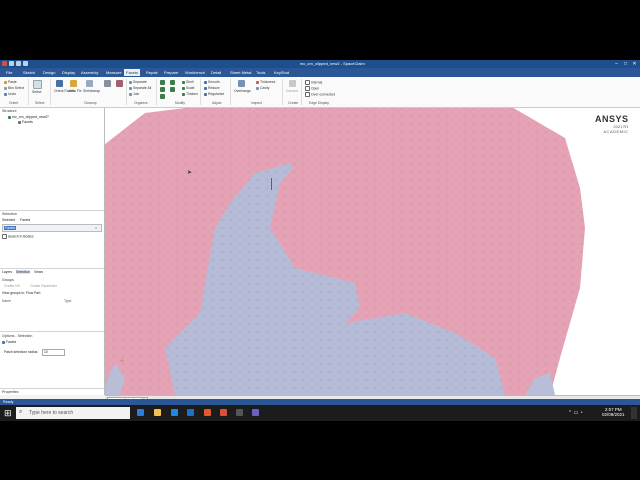 The width and height of the screenshot is (640, 480). I want to click on minimize-button: –, so click(616, 64).